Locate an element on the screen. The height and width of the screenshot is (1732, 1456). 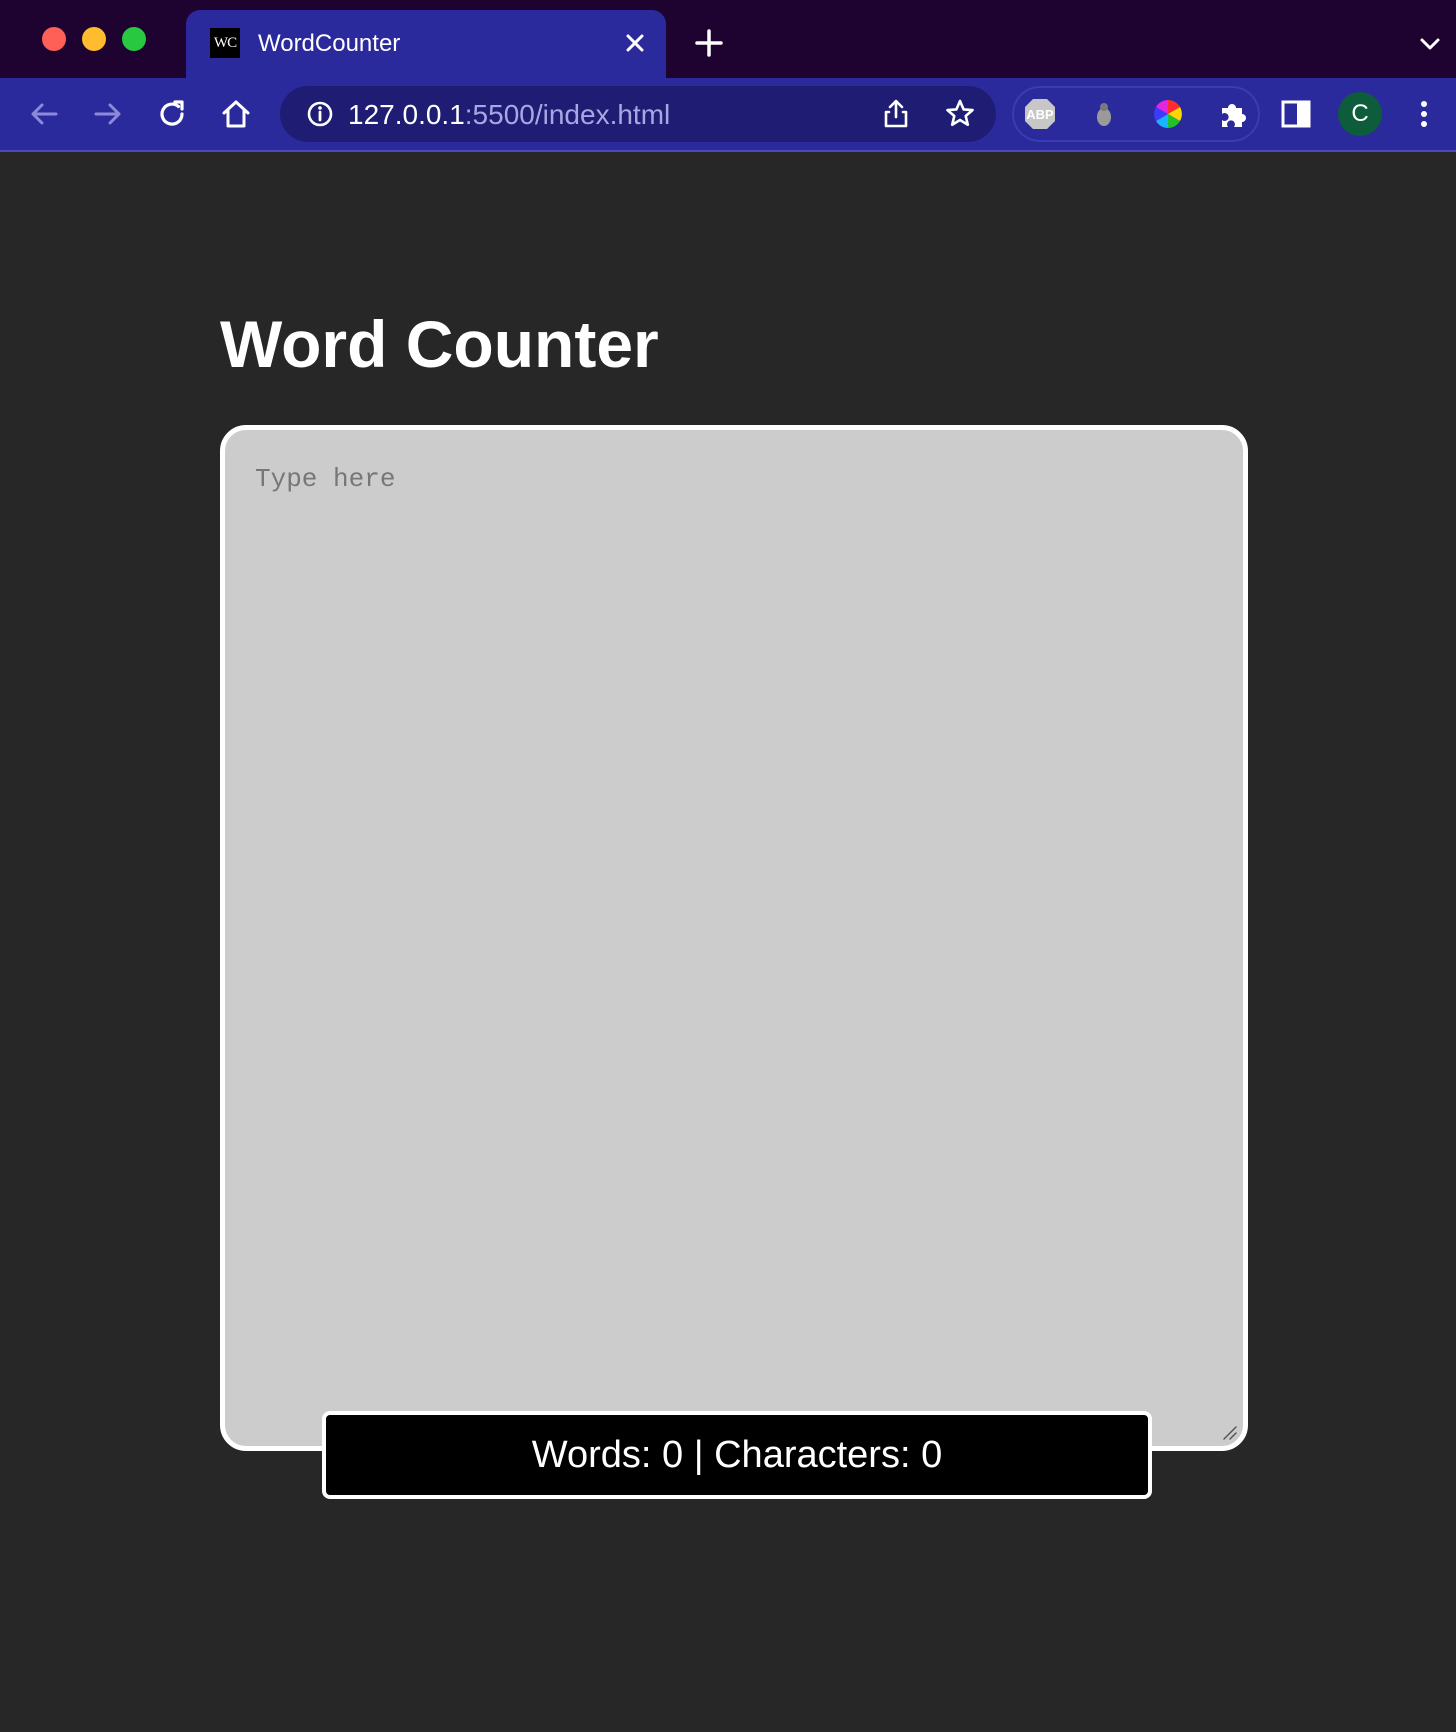
profile-avatar: C is located at coordinates (1360, 114).